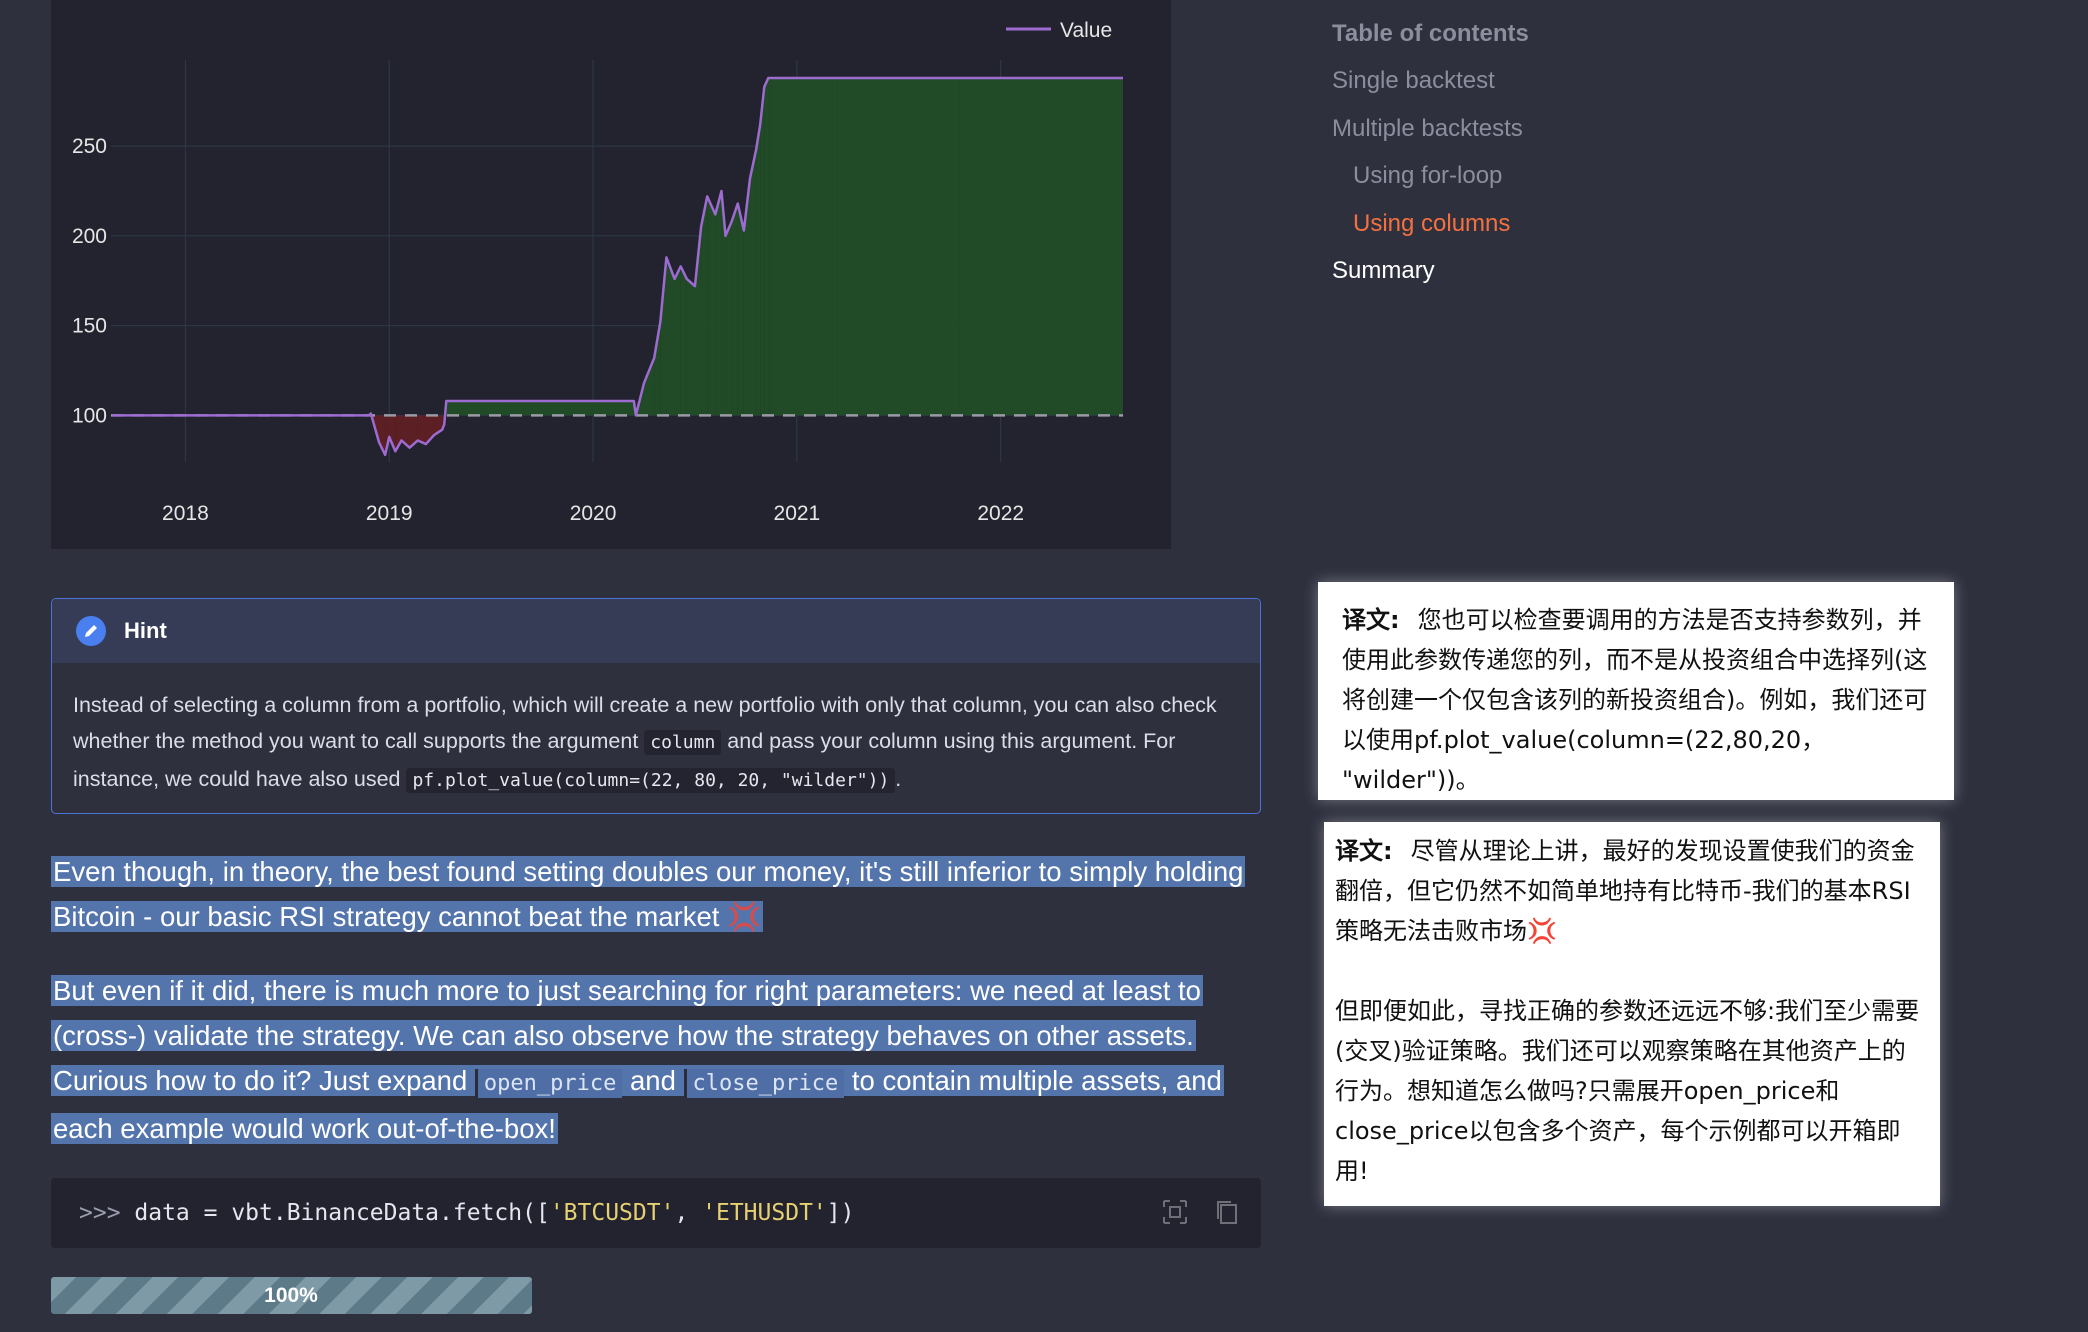  I want to click on toc-item-summary: Summary, so click(1582, 271).